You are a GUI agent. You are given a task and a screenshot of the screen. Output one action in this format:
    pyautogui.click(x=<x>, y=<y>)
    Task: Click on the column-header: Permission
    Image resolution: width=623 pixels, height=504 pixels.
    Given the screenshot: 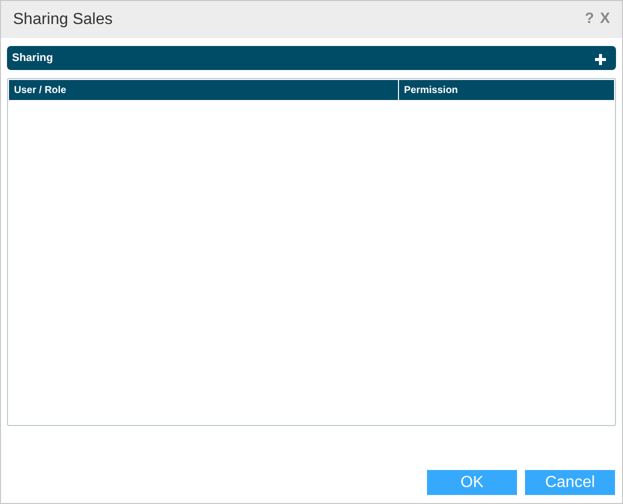 What is the action you would take?
    pyautogui.click(x=506, y=90)
    